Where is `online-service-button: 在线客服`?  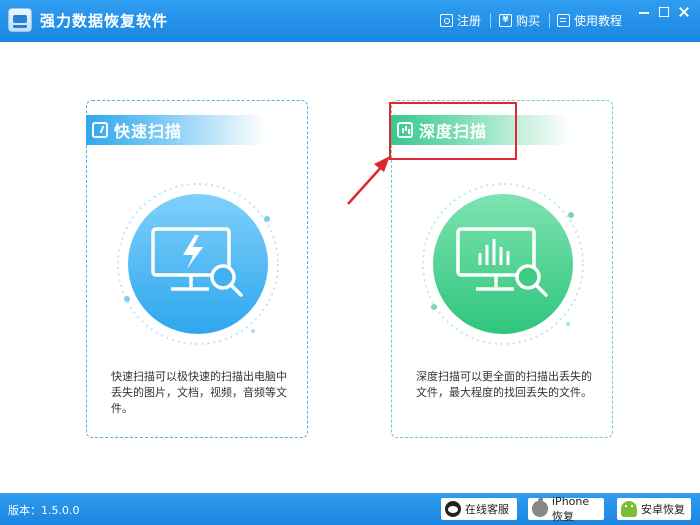 online-service-button: 在线客服 is located at coordinates (479, 509).